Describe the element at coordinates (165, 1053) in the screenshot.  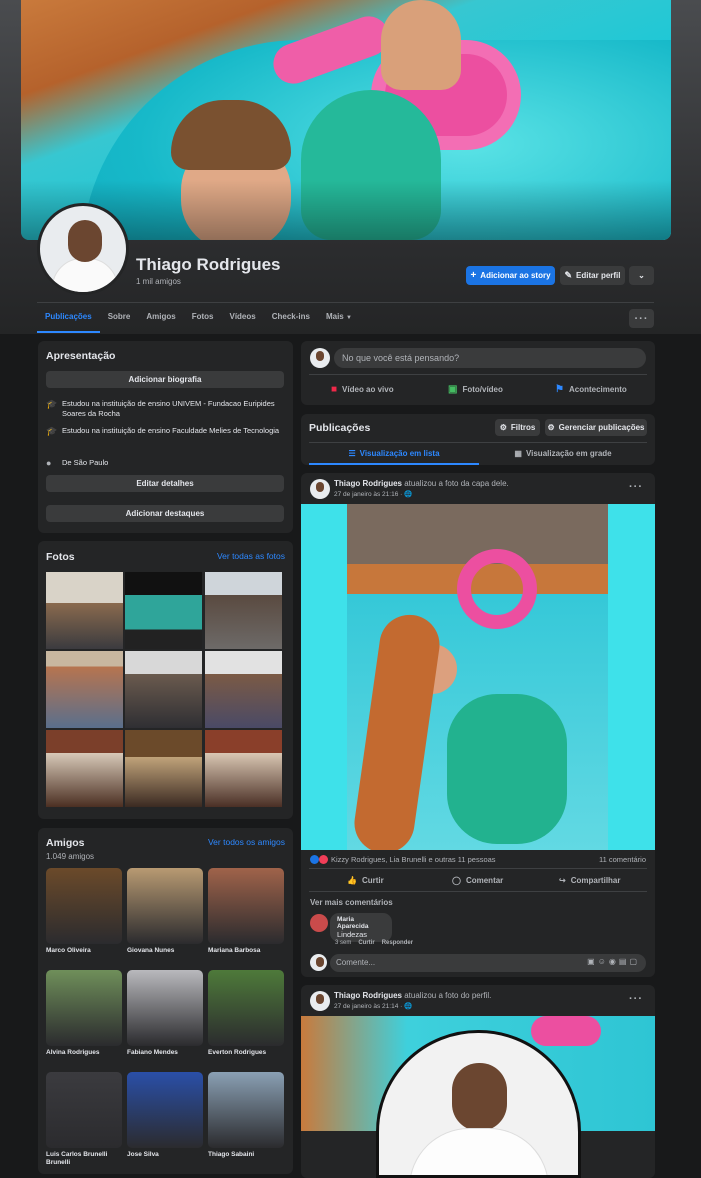
I see `friend-name: Fabiano Mendes` at that location.